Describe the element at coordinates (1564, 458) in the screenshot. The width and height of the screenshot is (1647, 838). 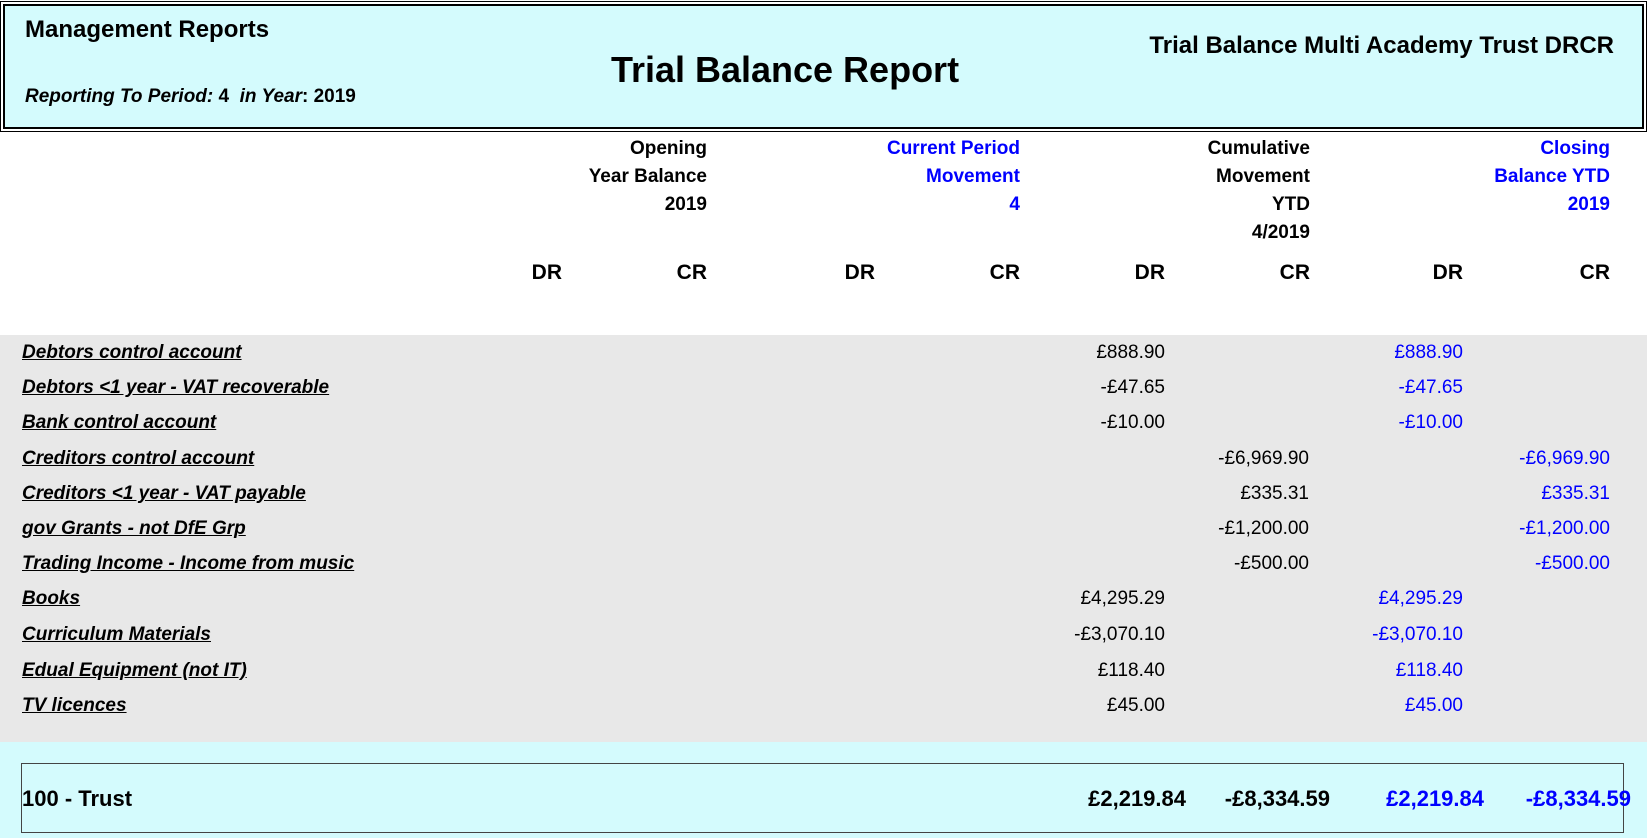
I see `closing-cr-value: -£6,969.90` at that location.